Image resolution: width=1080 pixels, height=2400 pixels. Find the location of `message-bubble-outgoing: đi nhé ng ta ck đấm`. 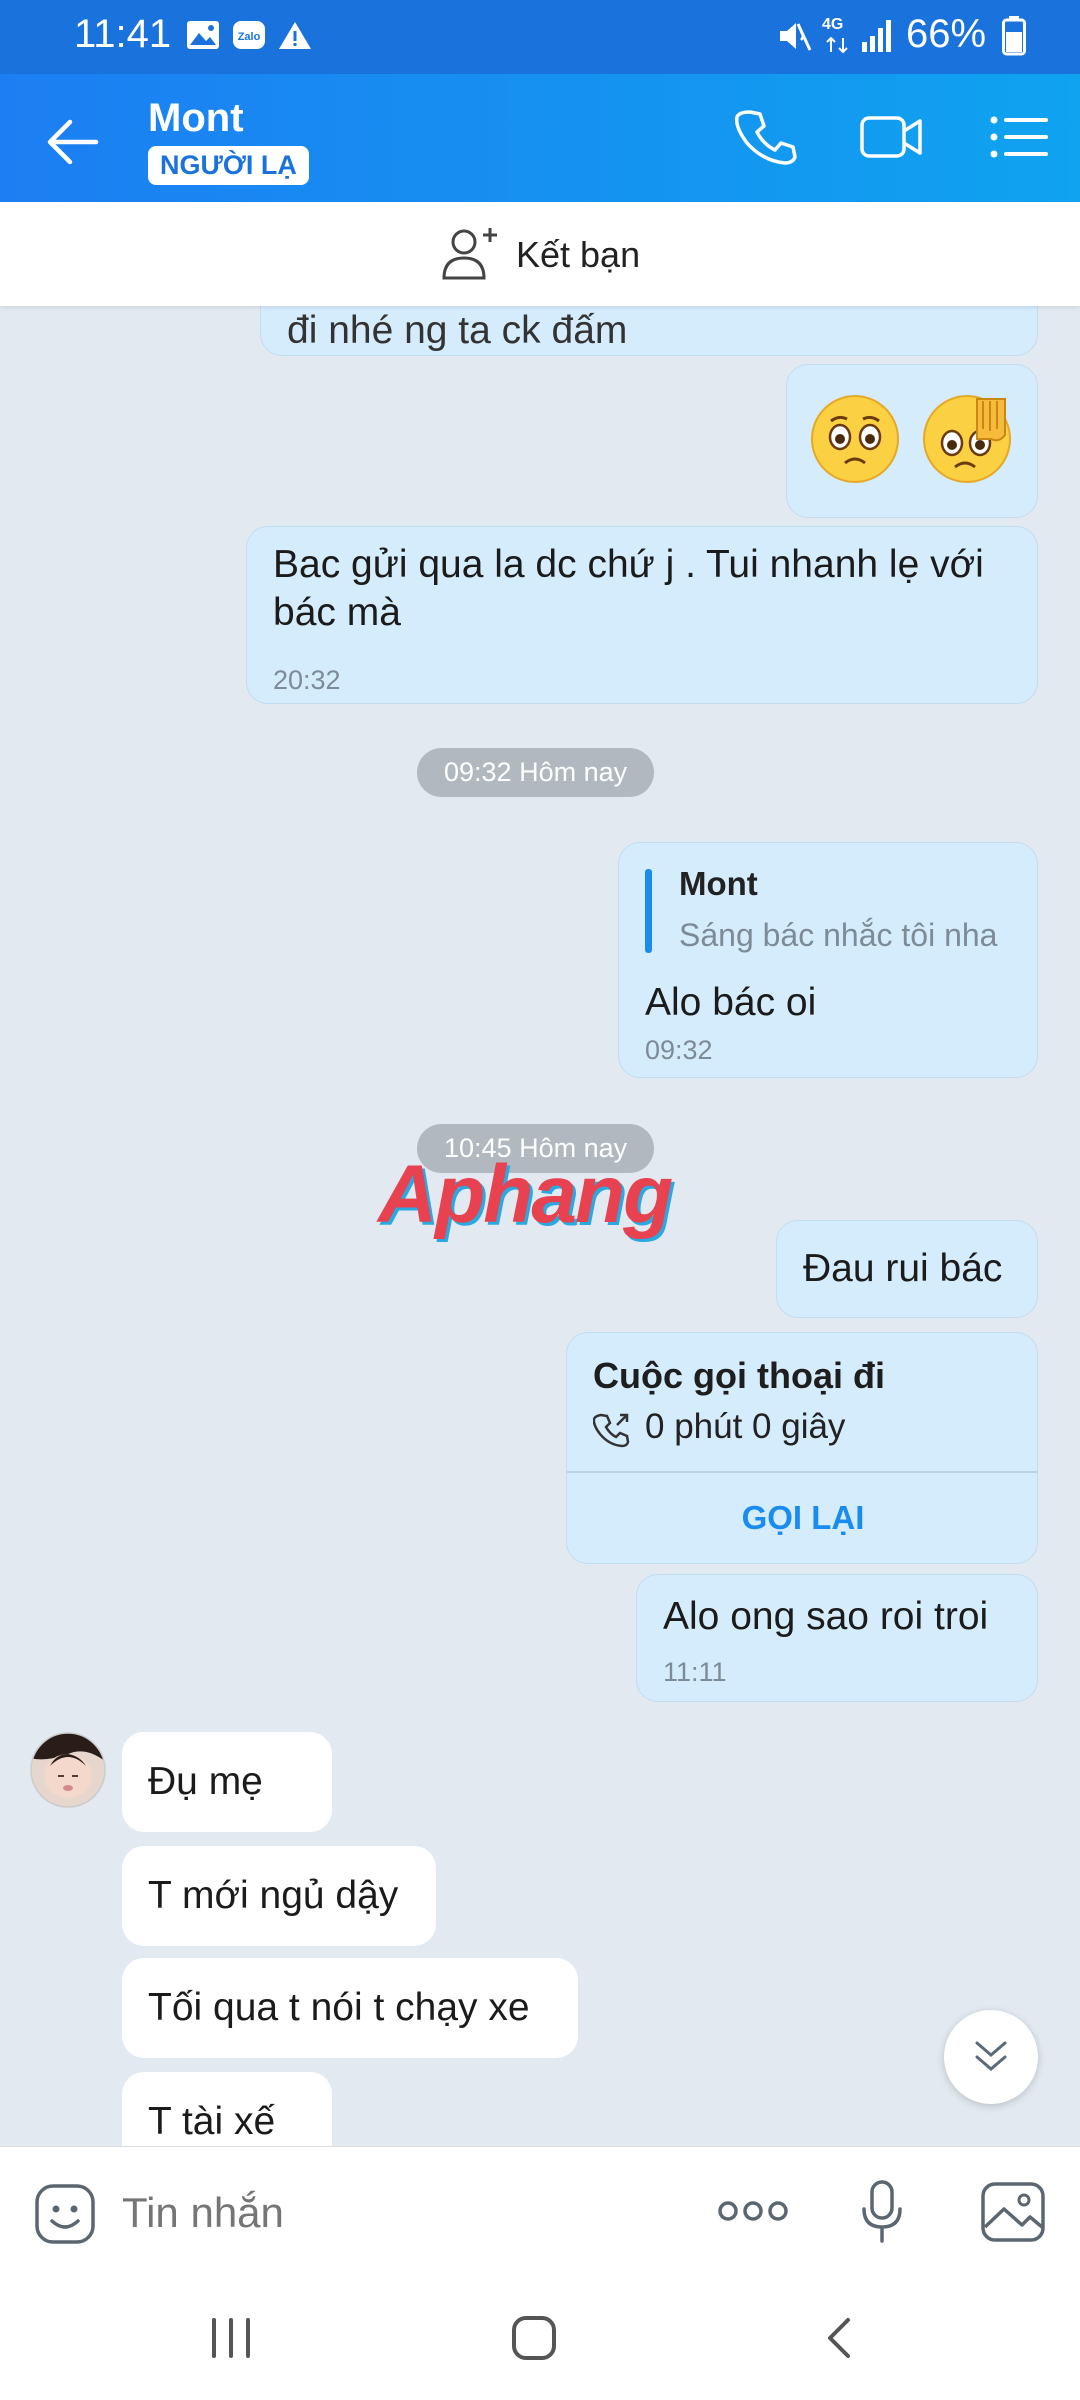

message-bubble-outgoing: đi nhé ng ta ck đấm is located at coordinates (649, 331).